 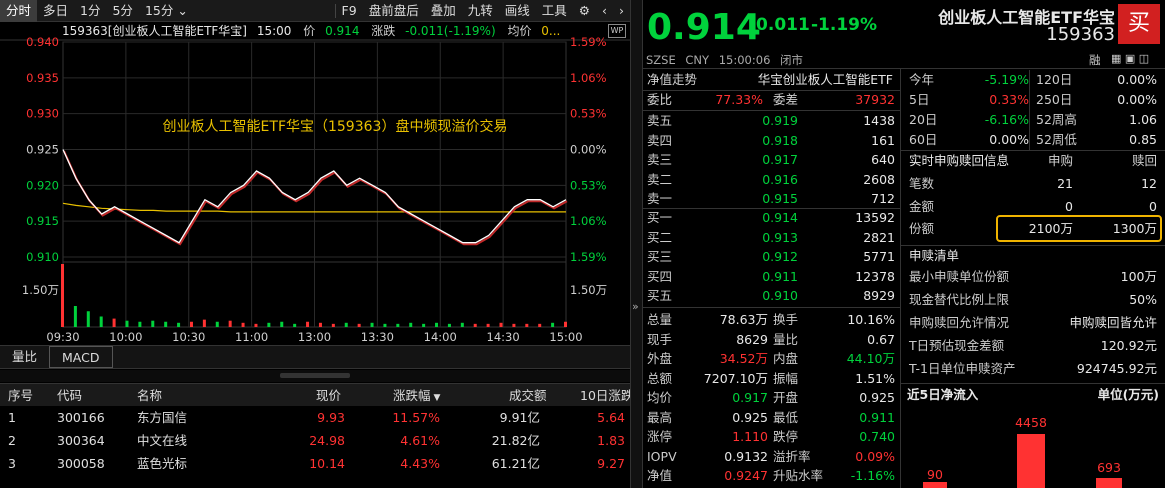 What do you see at coordinates (760, 295) in the screenshot?
I see `bid-price: 0.910` at bounding box center [760, 295].